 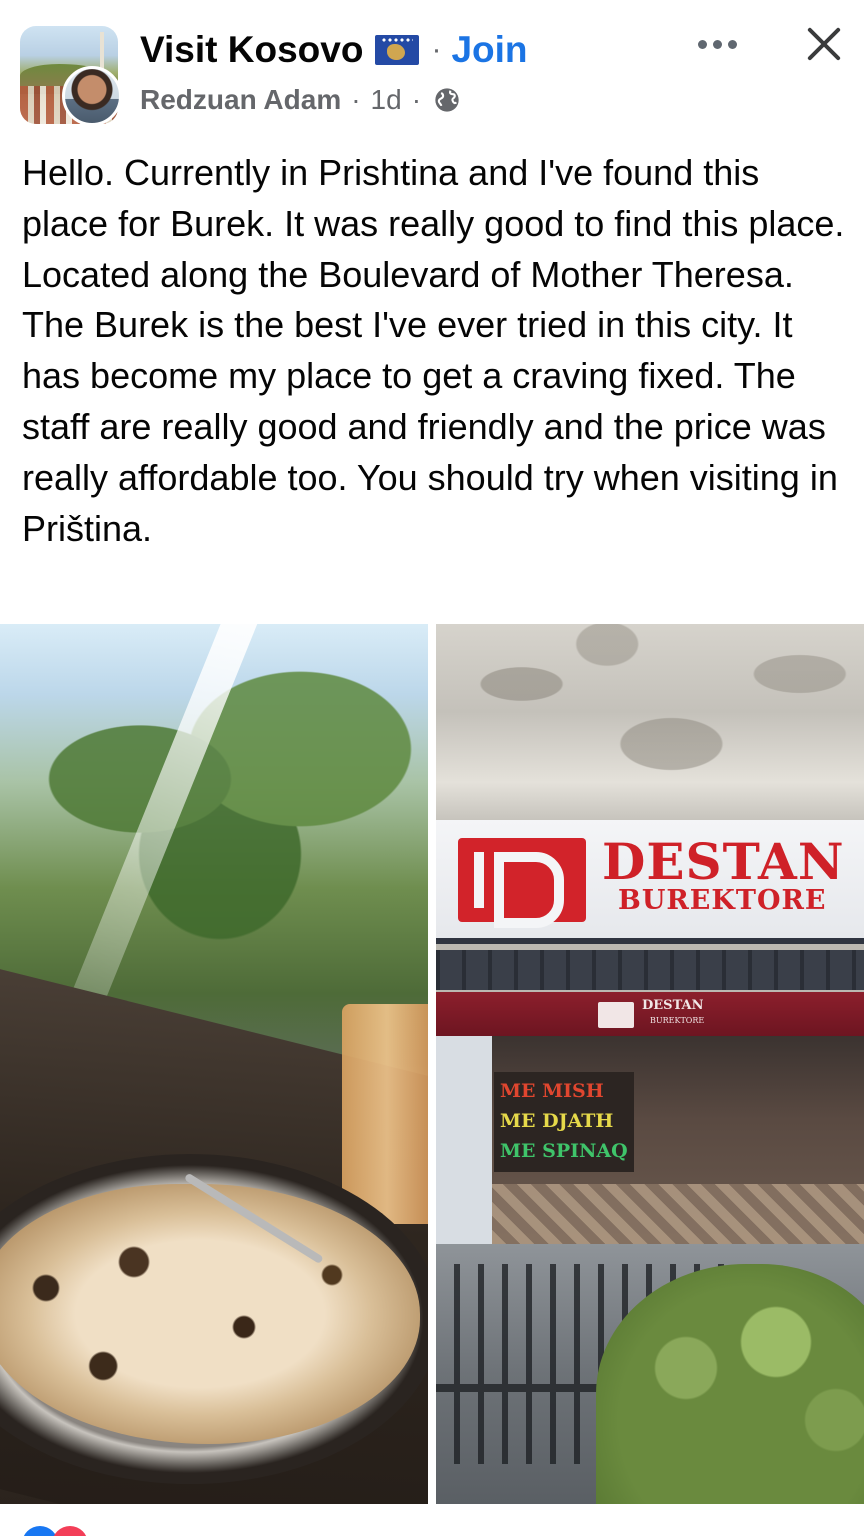 I want to click on reaction-icons, so click(x=62, y=1531).